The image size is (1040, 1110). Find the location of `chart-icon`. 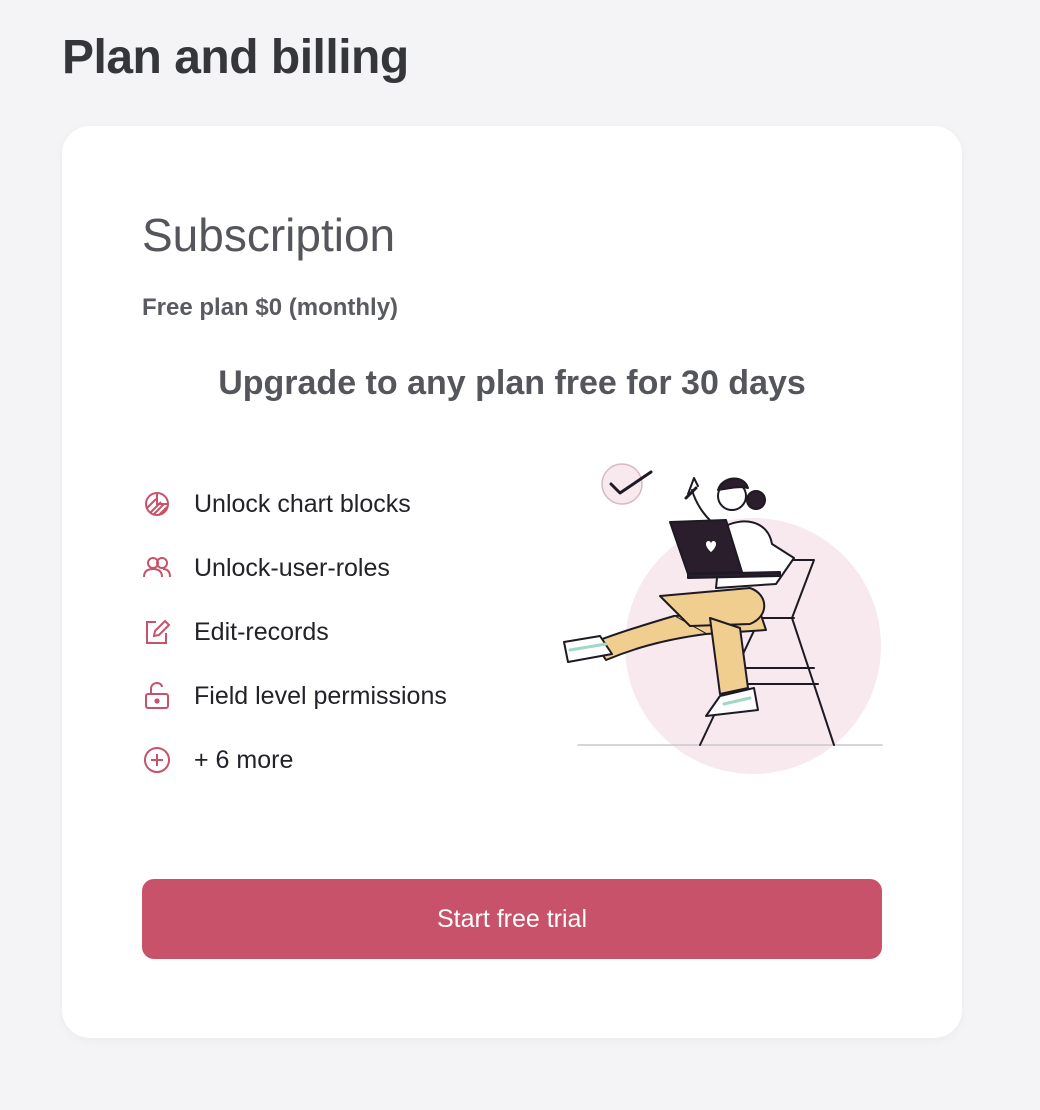

chart-icon is located at coordinates (157, 504).